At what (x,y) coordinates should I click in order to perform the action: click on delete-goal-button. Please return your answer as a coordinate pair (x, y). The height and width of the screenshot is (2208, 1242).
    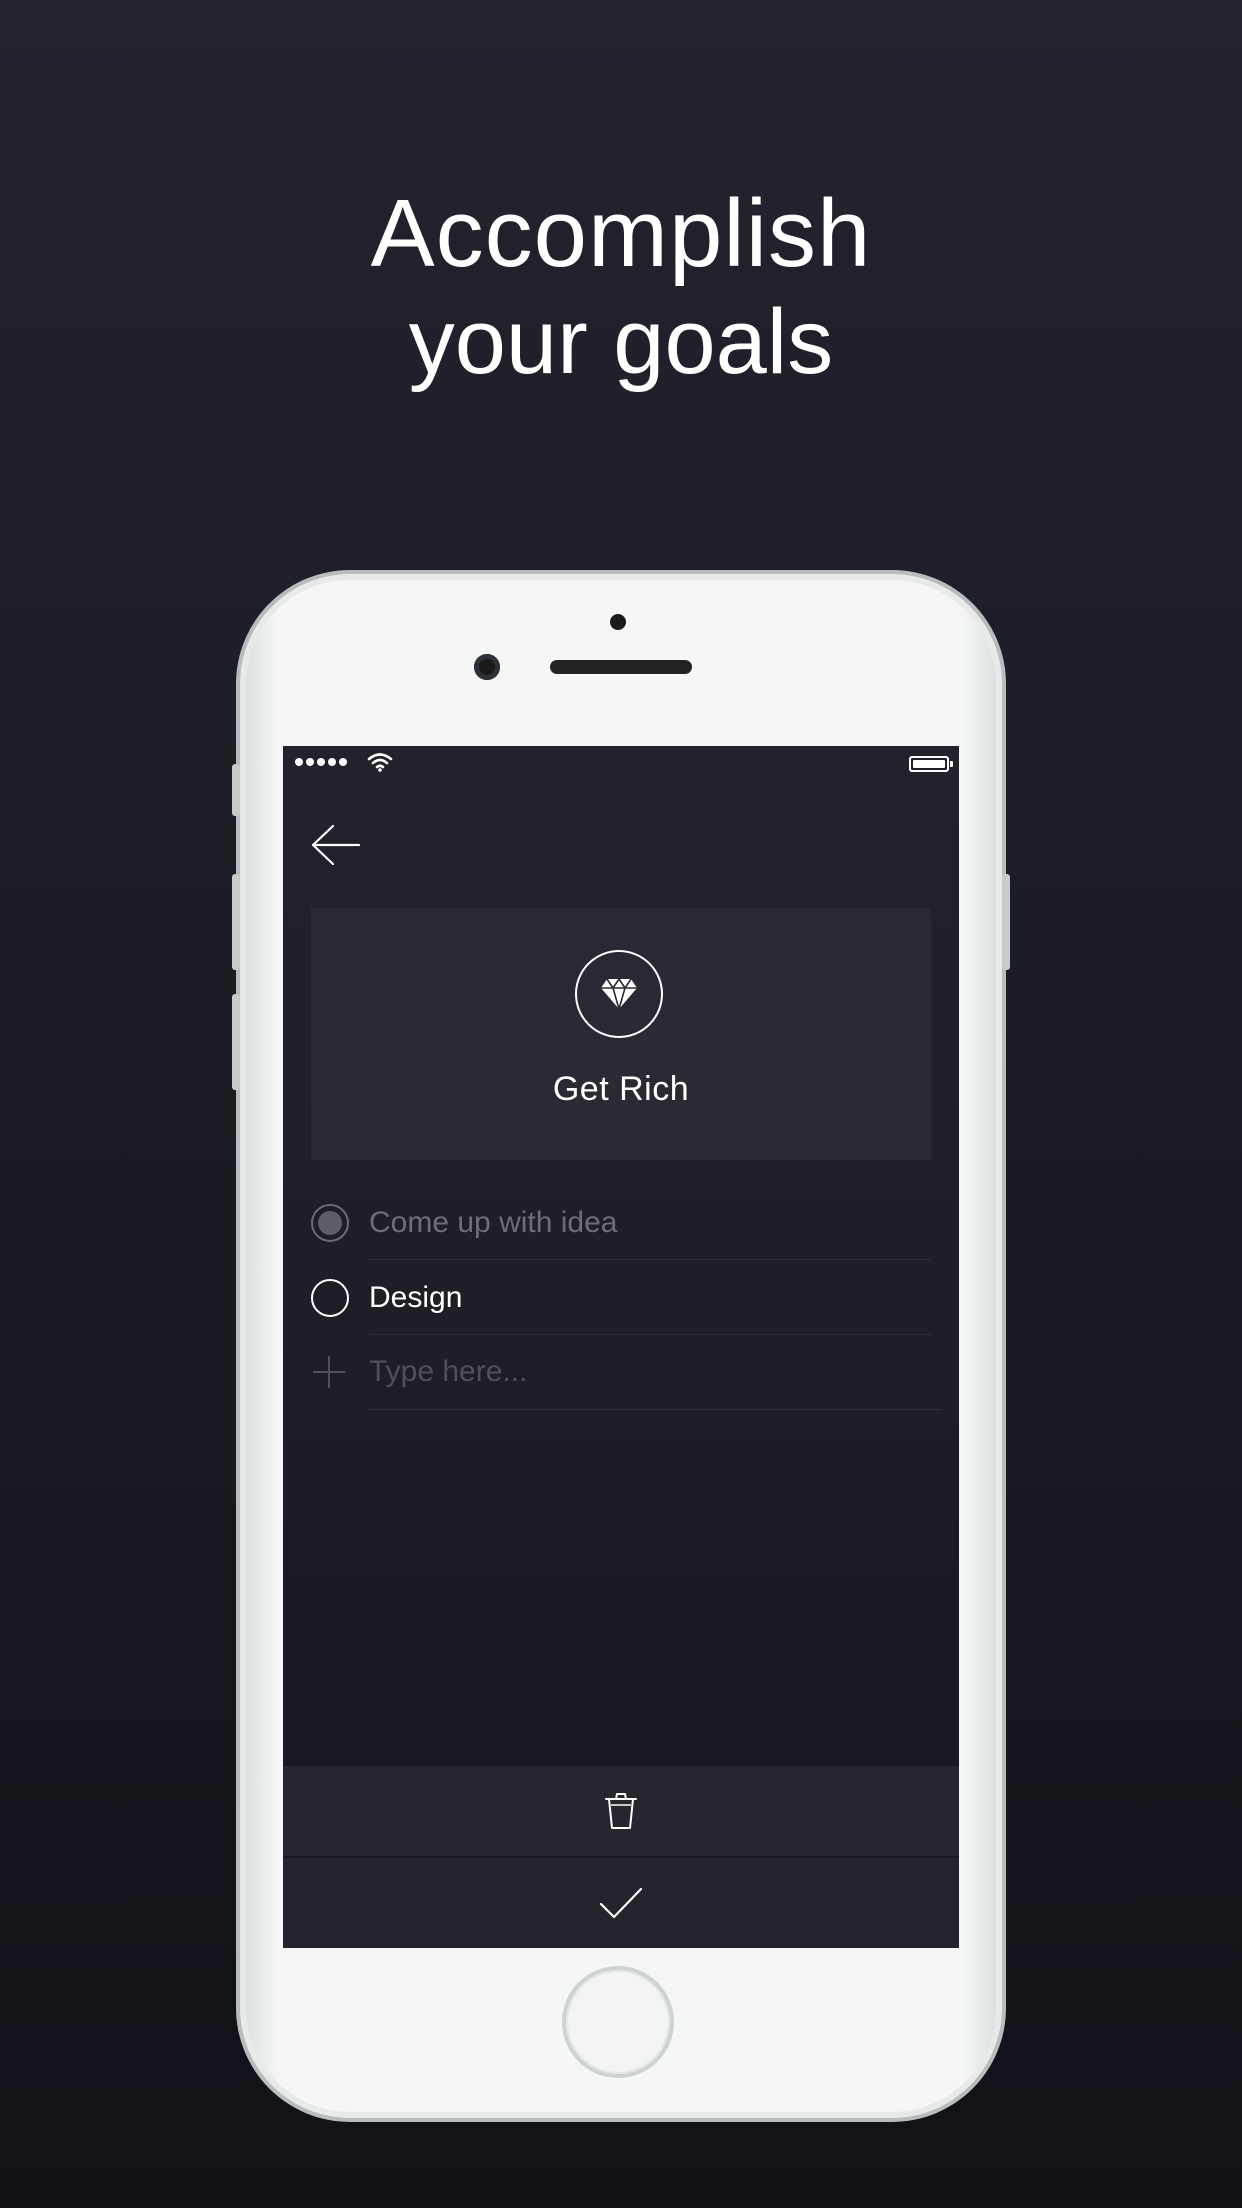
    Looking at the image, I should click on (621, 1811).